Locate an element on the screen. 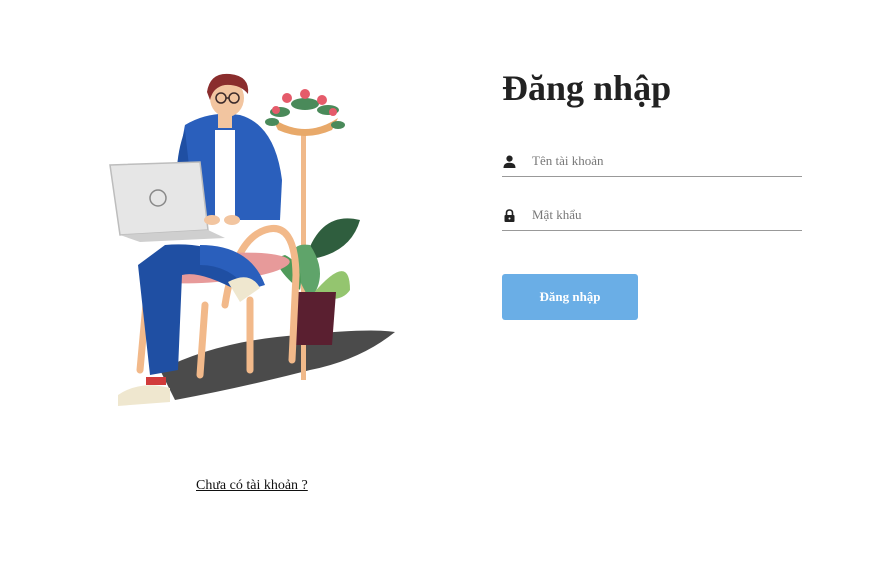 The image size is (879, 574). password-field is located at coordinates (652, 215).